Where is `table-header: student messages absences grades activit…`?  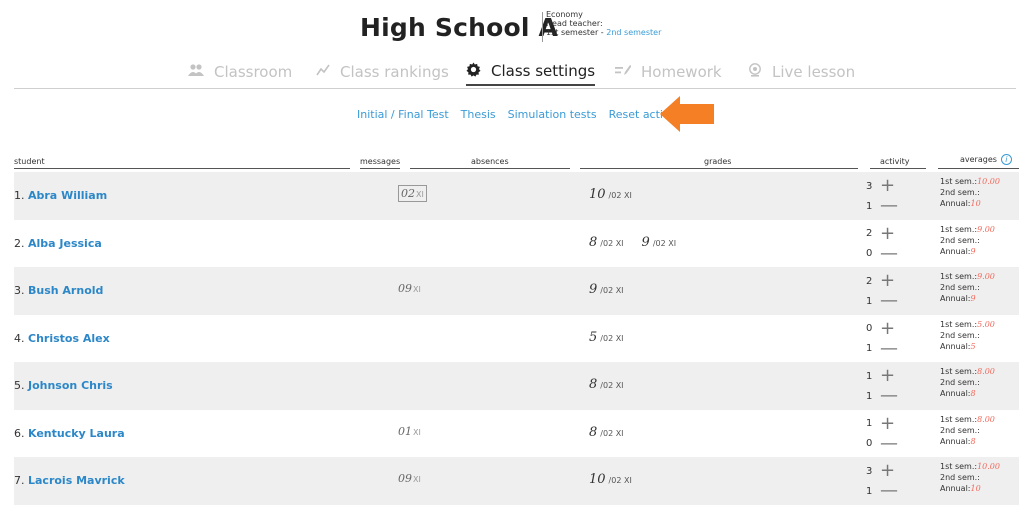 table-header: student messages absences grades activit… is located at coordinates (516, 161).